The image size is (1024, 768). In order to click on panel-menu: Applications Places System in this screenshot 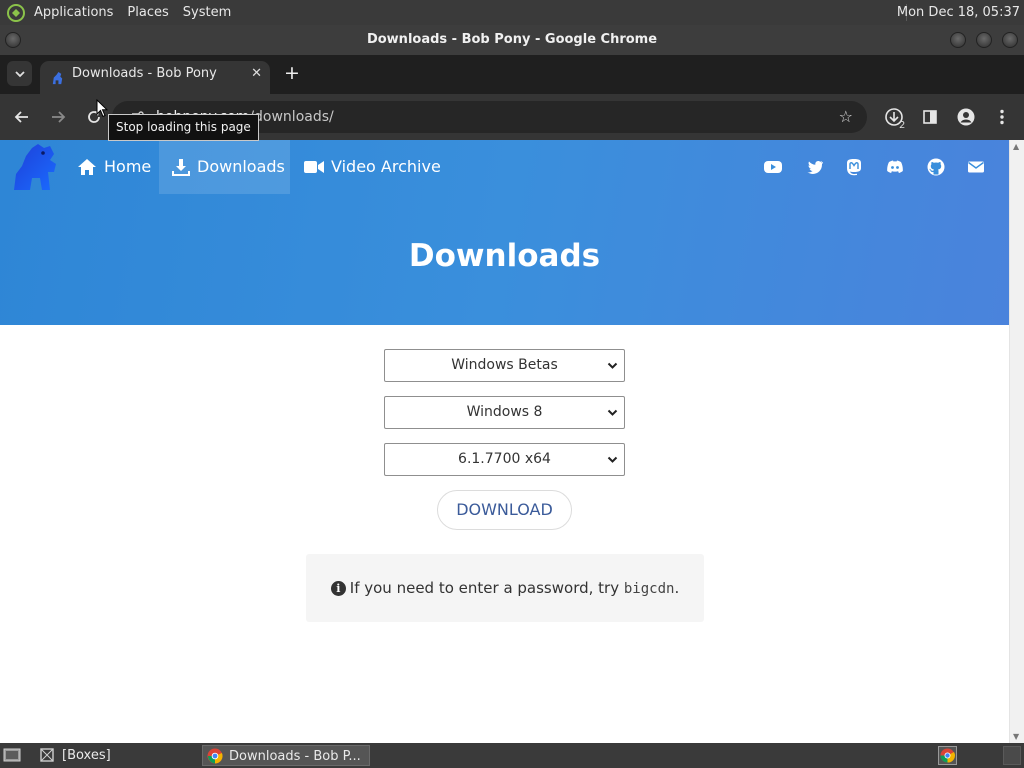, I will do `click(119, 12)`.